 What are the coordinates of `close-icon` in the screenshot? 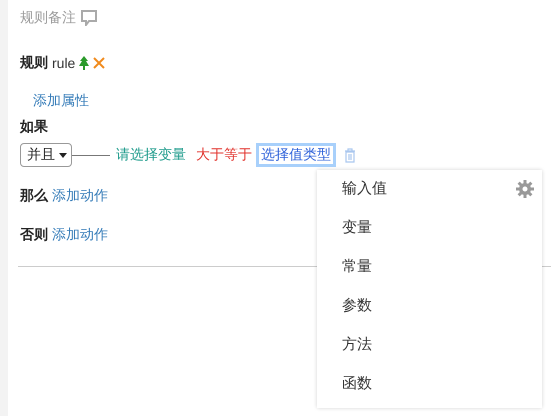 It's located at (99, 63).